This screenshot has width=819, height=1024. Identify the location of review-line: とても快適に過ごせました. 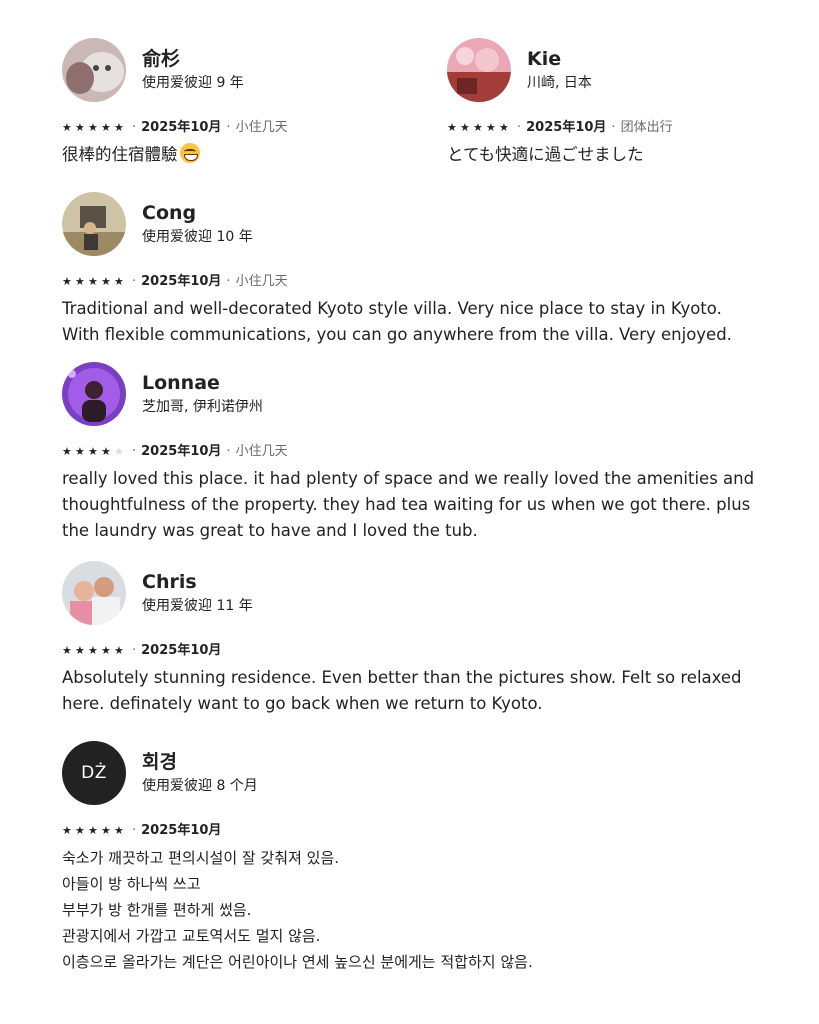
(545, 154).